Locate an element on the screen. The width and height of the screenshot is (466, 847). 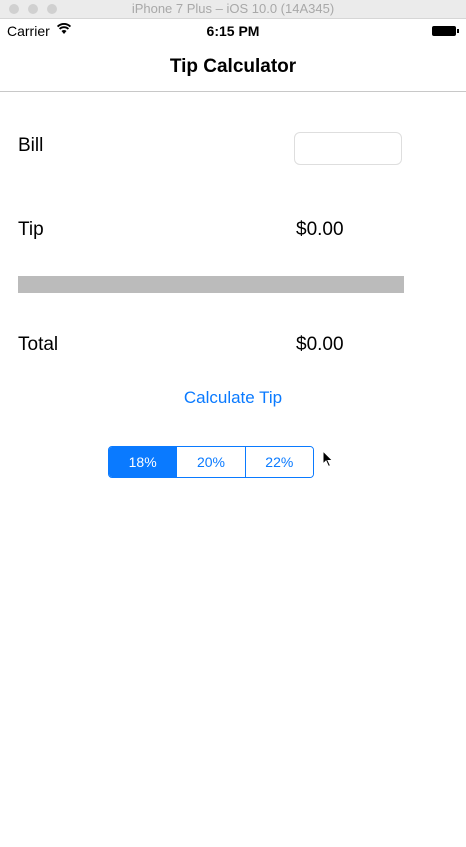
tip-label: Tip is located at coordinates (31, 229).